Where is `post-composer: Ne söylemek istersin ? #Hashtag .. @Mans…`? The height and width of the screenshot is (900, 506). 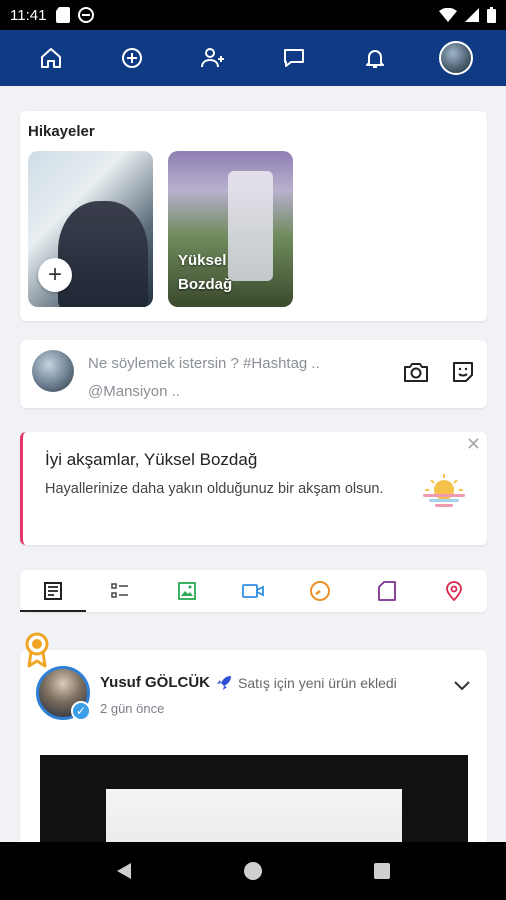 post-composer: Ne söylemek istersin ? #Hashtag .. @Mans… is located at coordinates (253, 374).